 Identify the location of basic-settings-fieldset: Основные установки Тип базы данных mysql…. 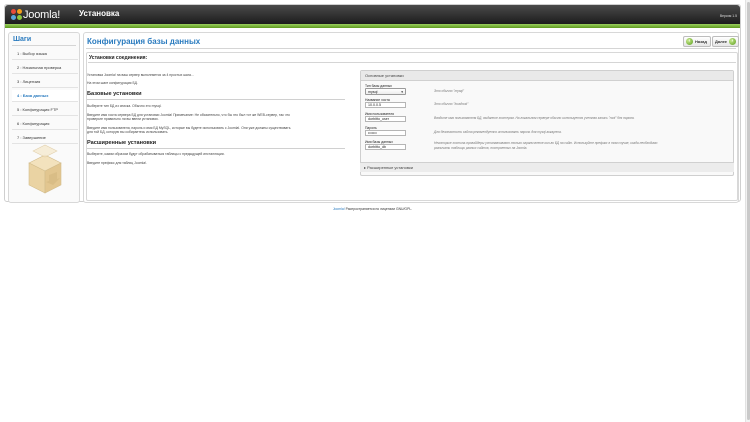
(547, 123).